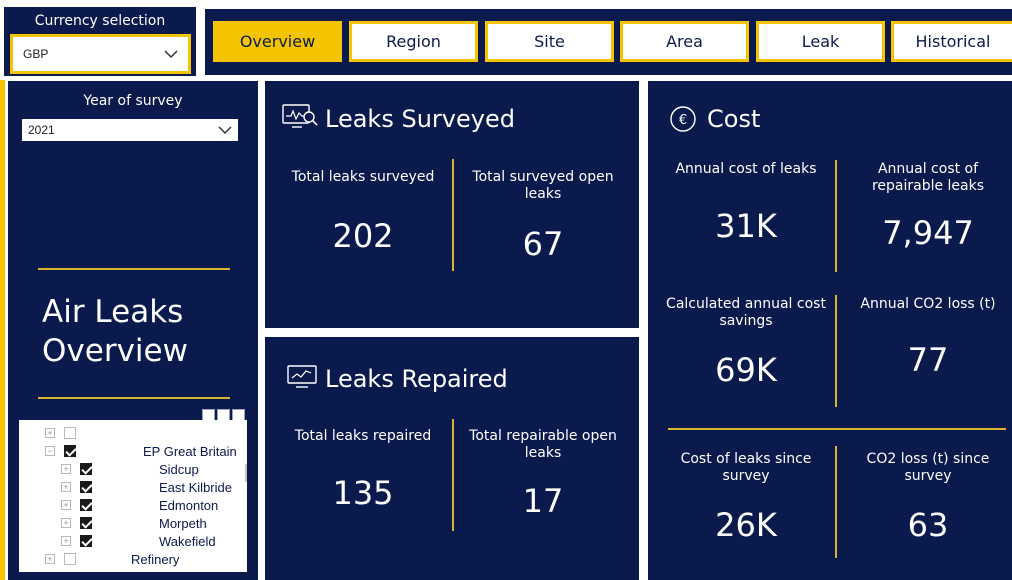  I want to click on kpi-value: 135, so click(363, 493).